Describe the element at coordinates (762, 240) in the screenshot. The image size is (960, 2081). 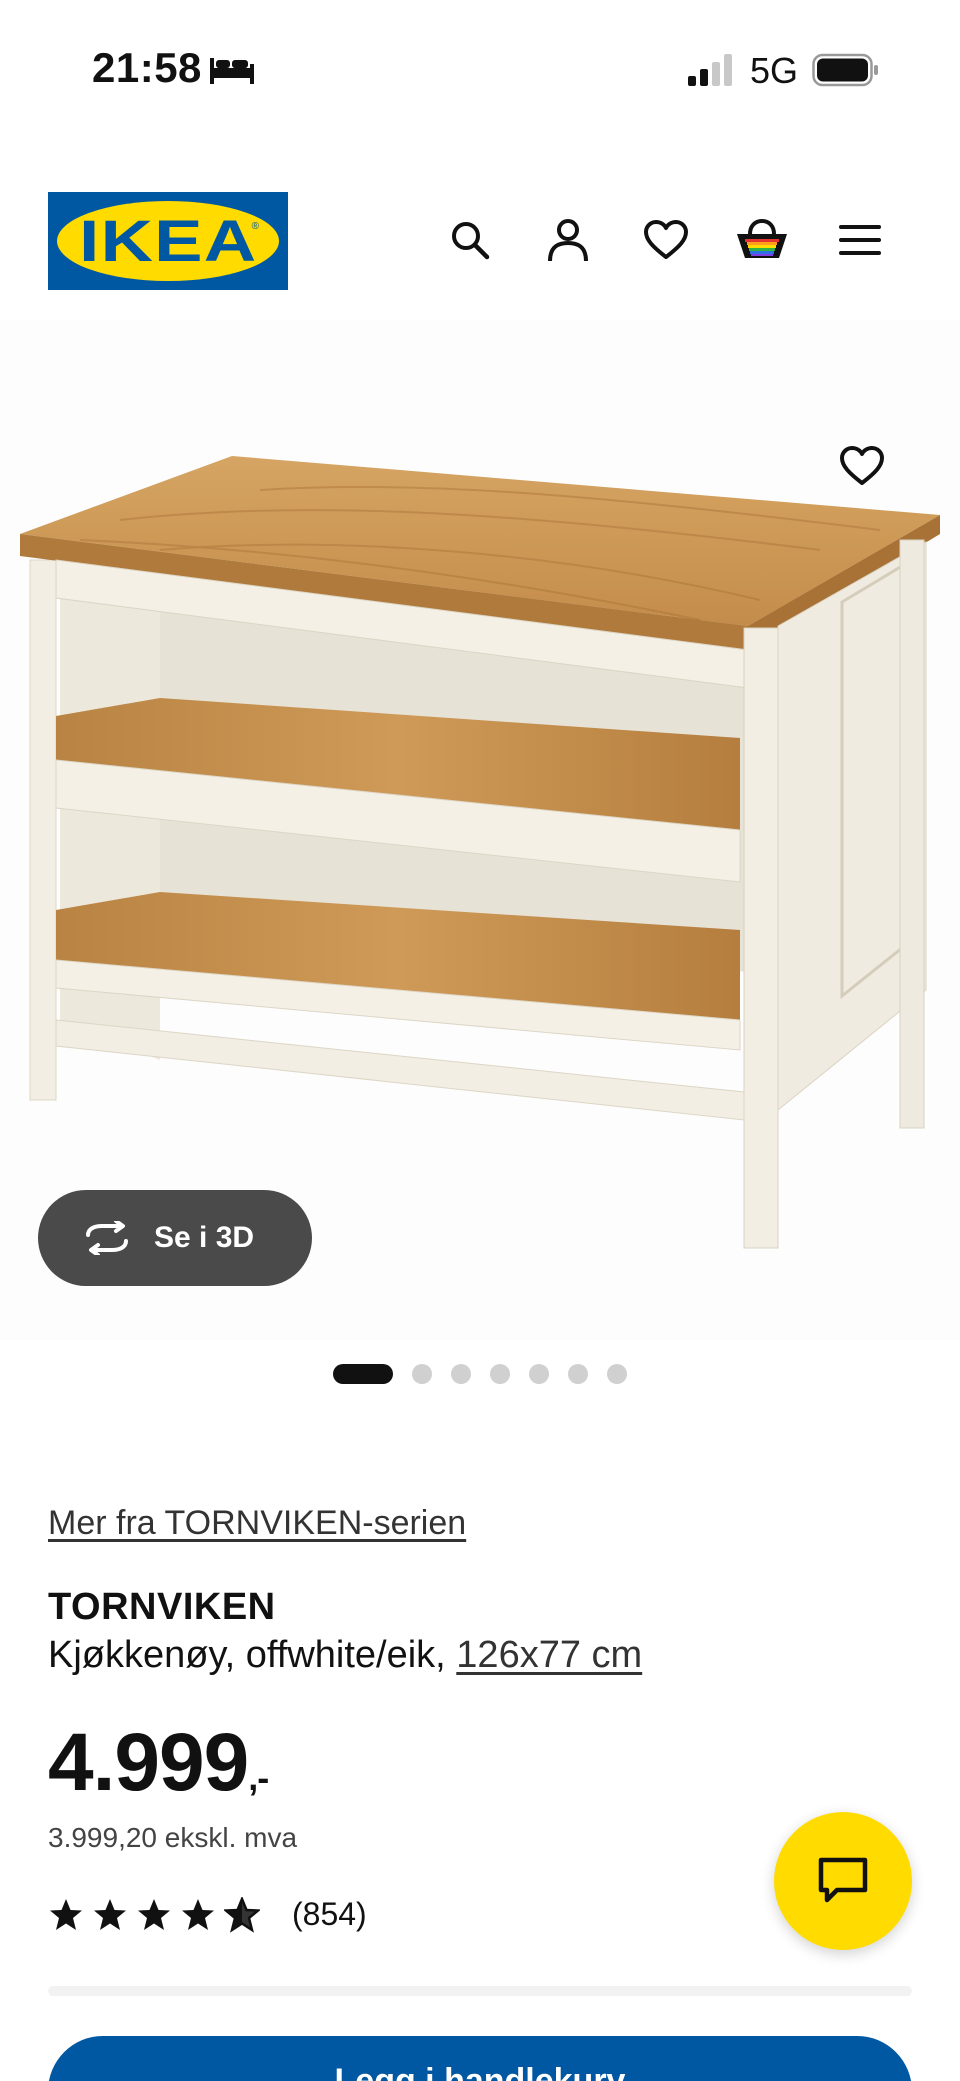
I see `cart-icon` at that location.